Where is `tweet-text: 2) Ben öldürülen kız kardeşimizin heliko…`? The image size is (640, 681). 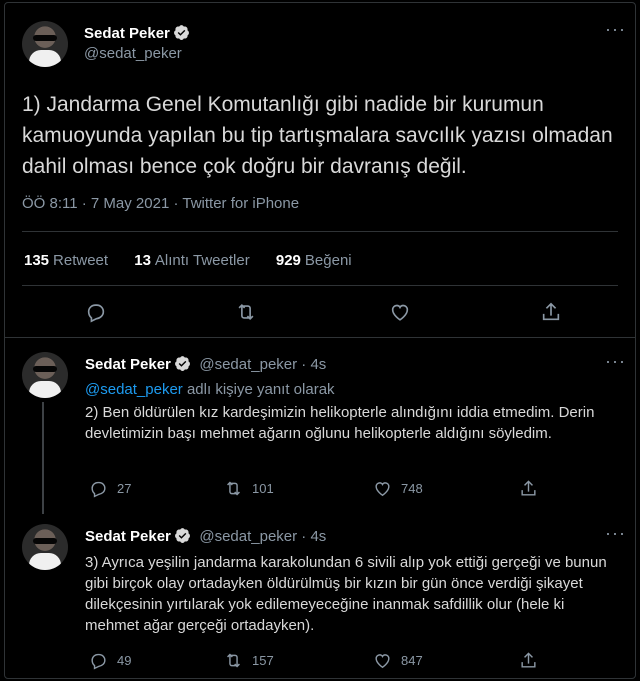
tweet-text: 2) Ben öldürülen kız kardeşimizin heliko… is located at coordinates (340, 423).